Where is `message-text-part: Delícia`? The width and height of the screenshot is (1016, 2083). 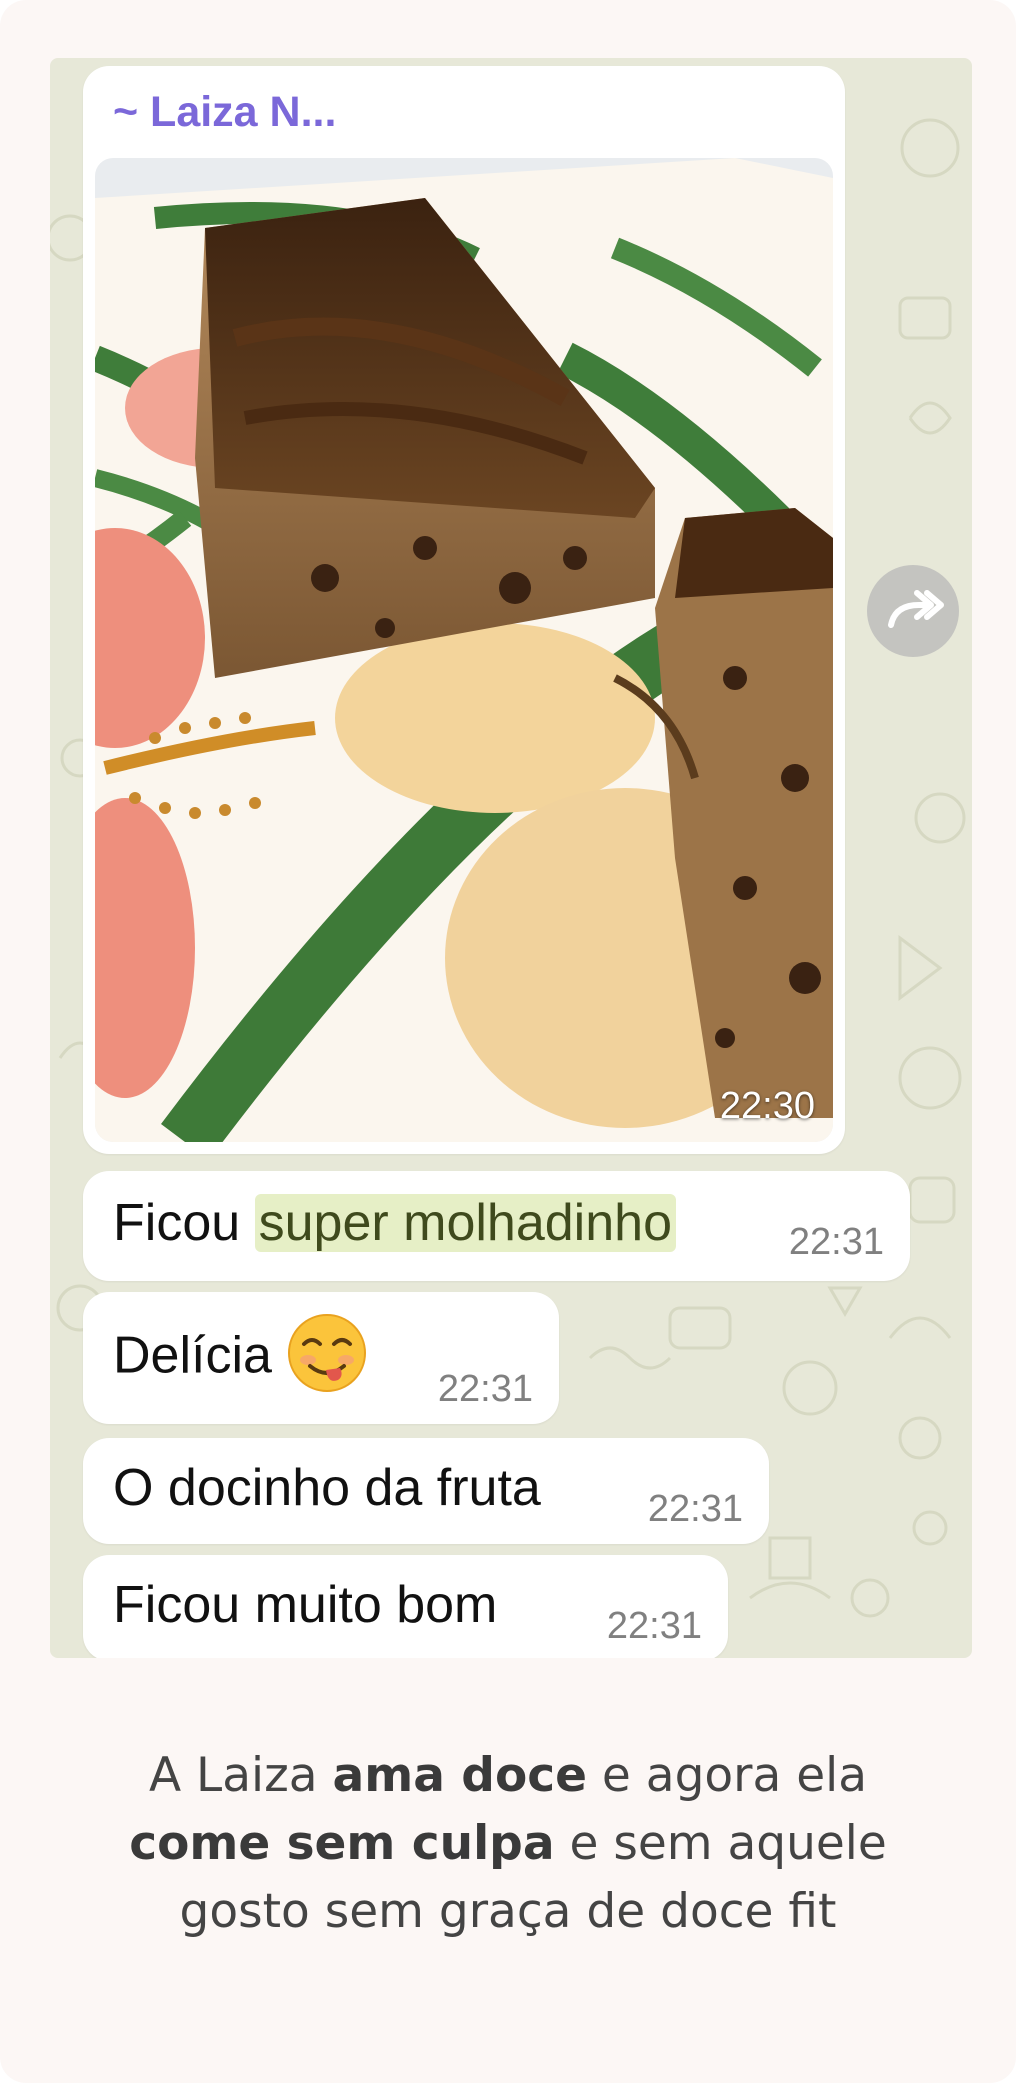 message-text-part: Delícia is located at coordinates (192, 1355).